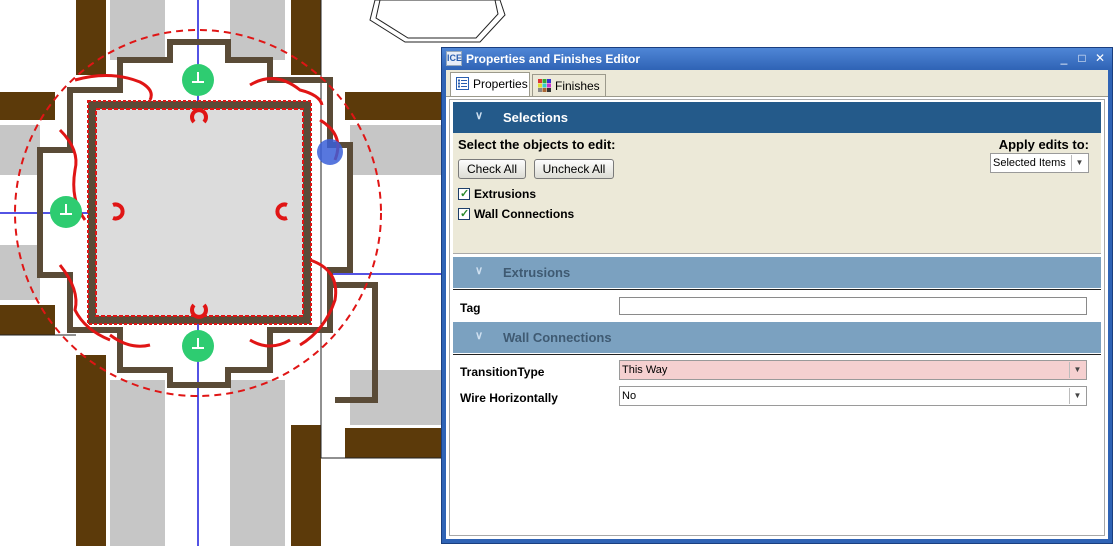 Image resolution: width=1114 pixels, height=546 pixels. What do you see at coordinates (536, 117) in the screenshot?
I see `selections-title: Selections` at bounding box center [536, 117].